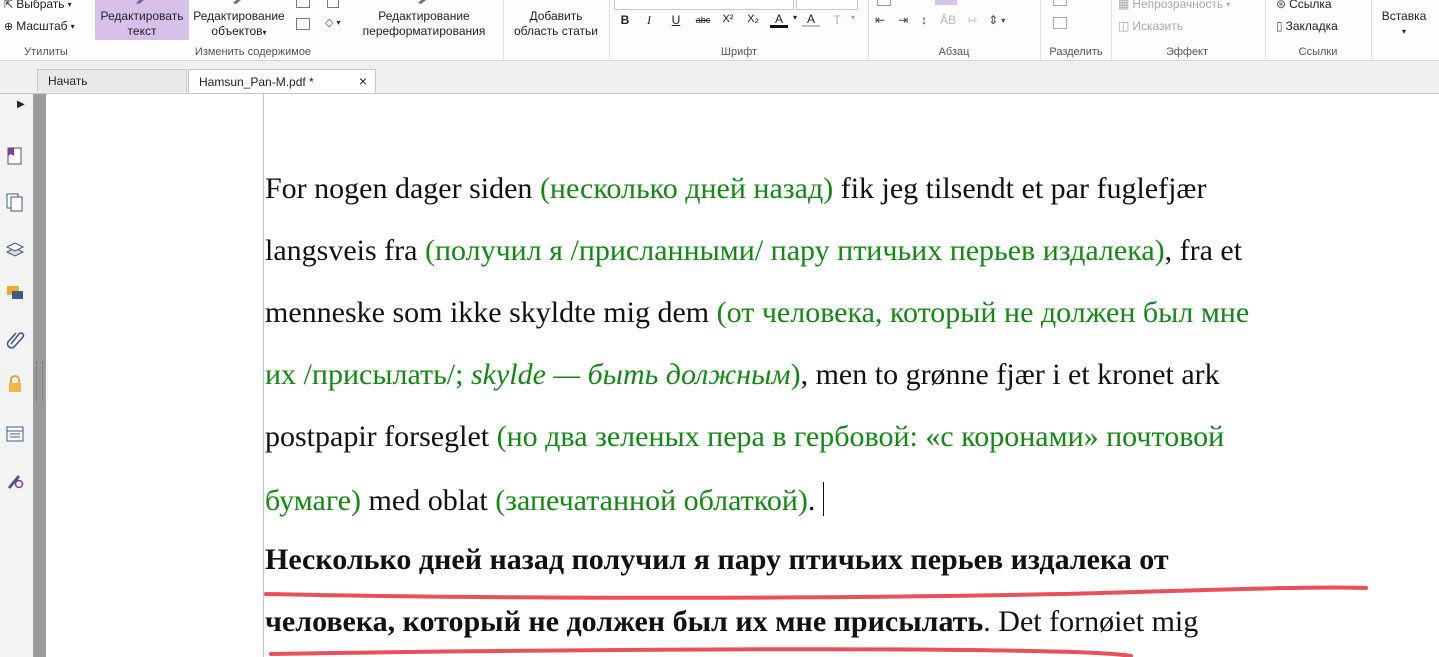  What do you see at coordinates (15, 480) in the screenshot?
I see `signatures-icon` at bounding box center [15, 480].